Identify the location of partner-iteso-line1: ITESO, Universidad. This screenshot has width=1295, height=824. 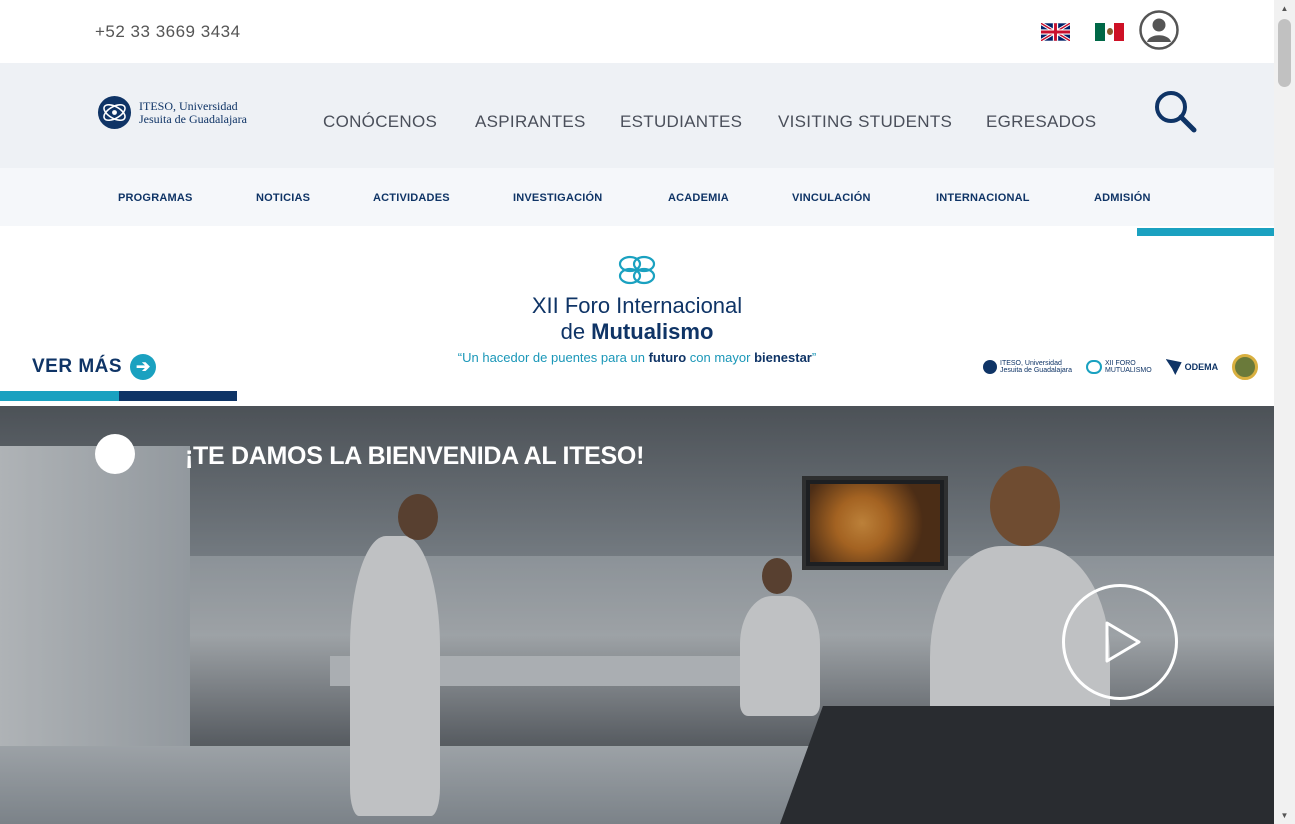
(1031, 363).